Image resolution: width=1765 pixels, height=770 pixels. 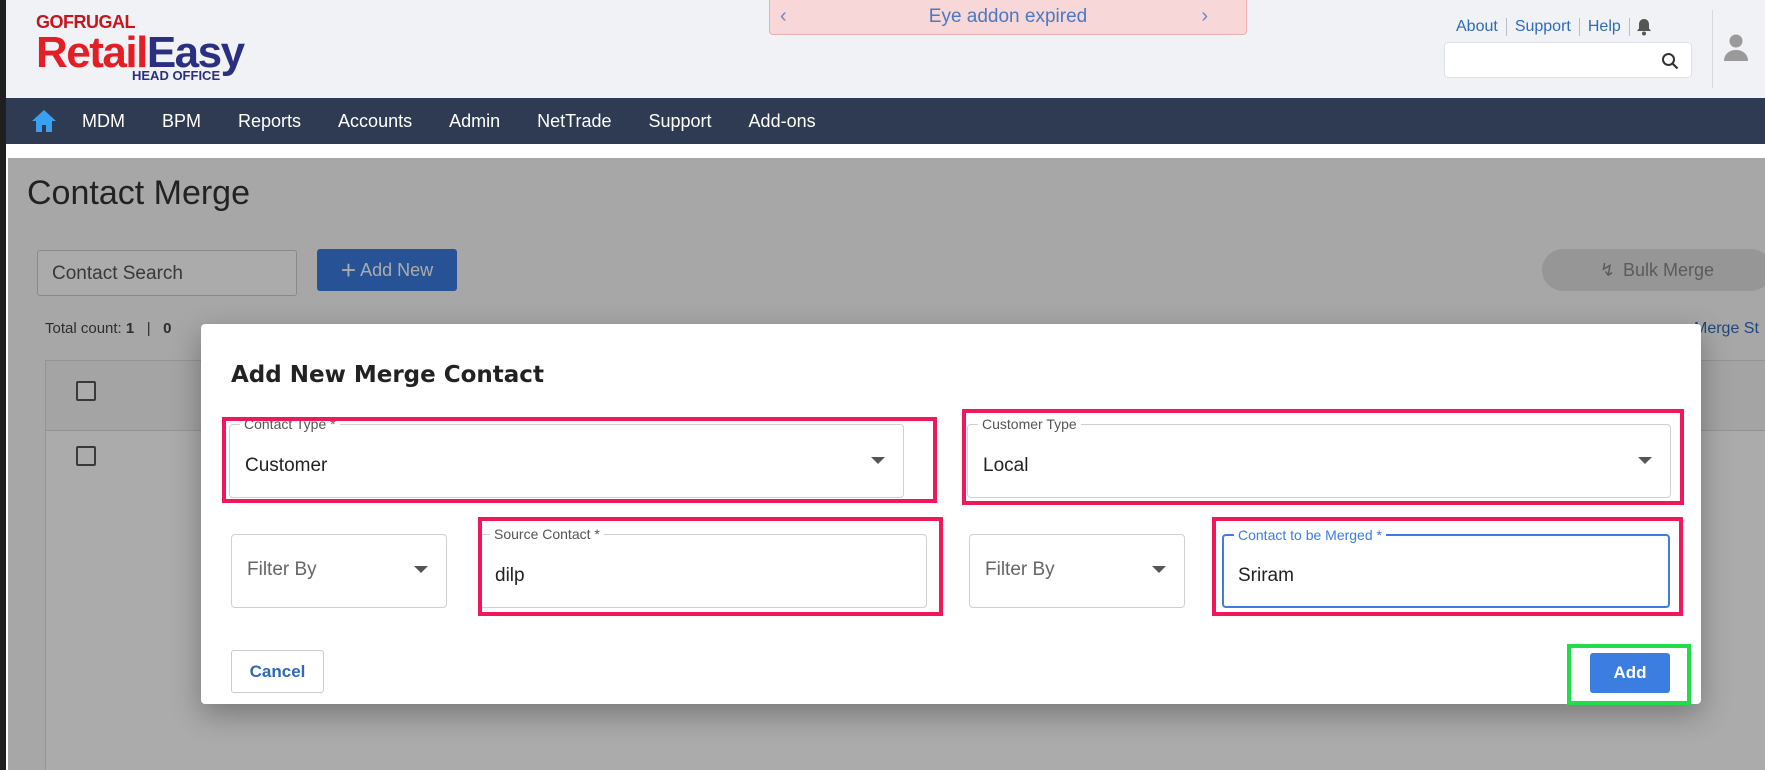 I want to click on global-search-input, so click(x=1568, y=60).